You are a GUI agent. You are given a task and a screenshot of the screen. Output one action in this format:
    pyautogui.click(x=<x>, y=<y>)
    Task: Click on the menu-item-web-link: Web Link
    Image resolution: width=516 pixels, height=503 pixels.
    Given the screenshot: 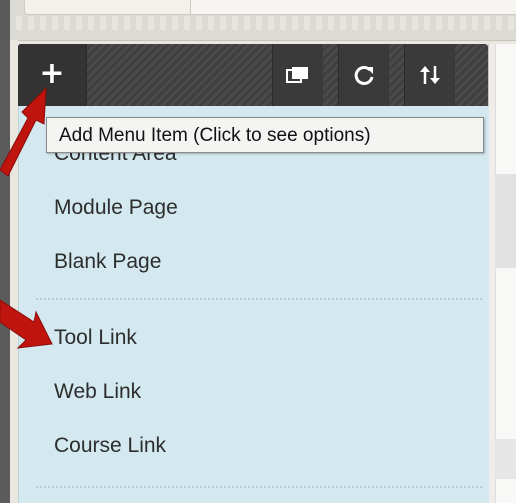 What is the action you would take?
    pyautogui.click(x=97, y=392)
    